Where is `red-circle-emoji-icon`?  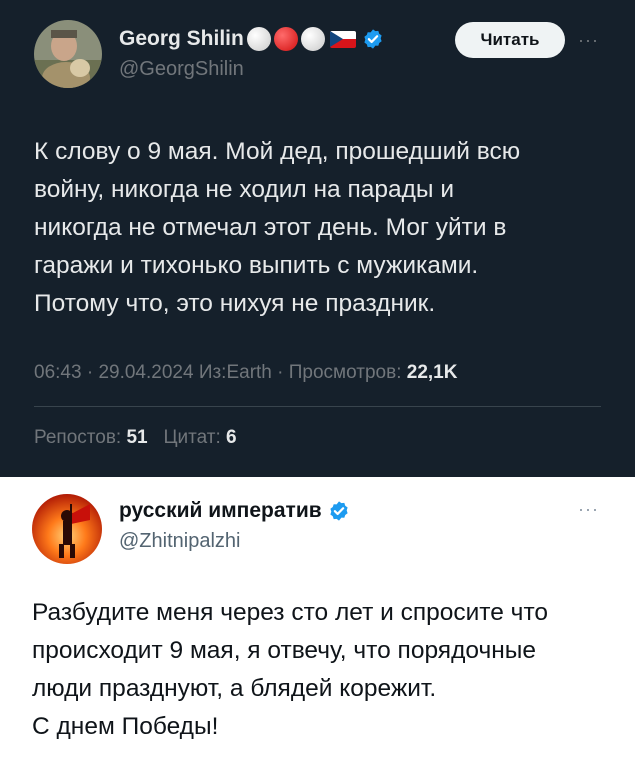 red-circle-emoji-icon is located at coordinates (285, 39).